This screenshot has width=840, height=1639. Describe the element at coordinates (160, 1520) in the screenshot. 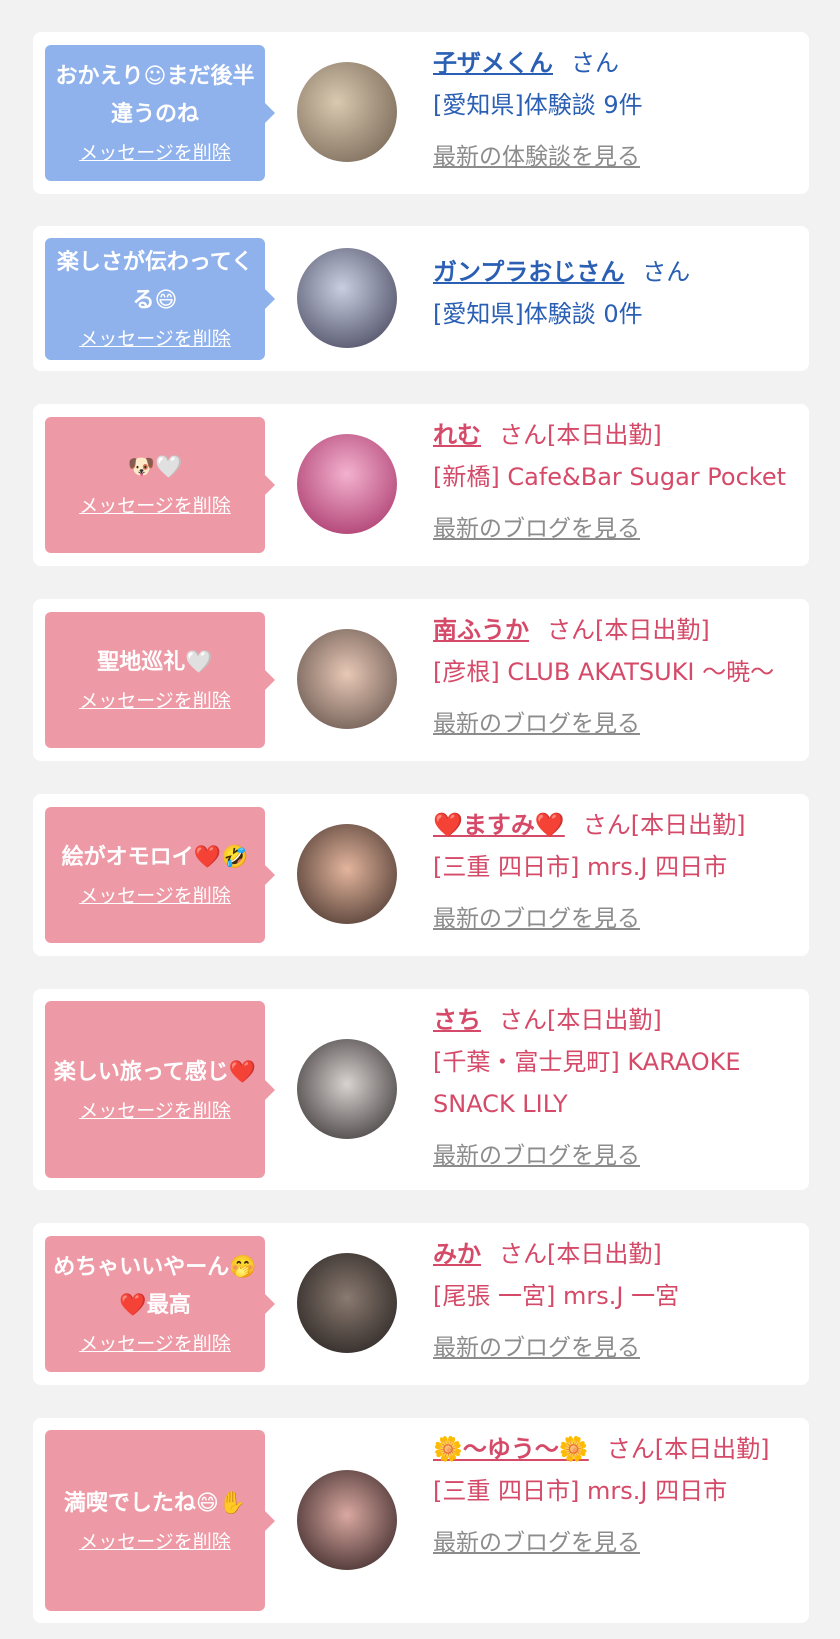

I see `message-bubble: 満喫でしたね😄✋ メッセージを削除` at that location.